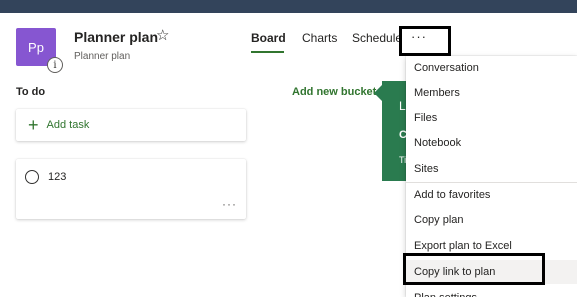 This screenshot has height=297, width=577. Describe the element at coordinates (491, 93) in the screenshot. I see `menu-item-members: Members` at that location.